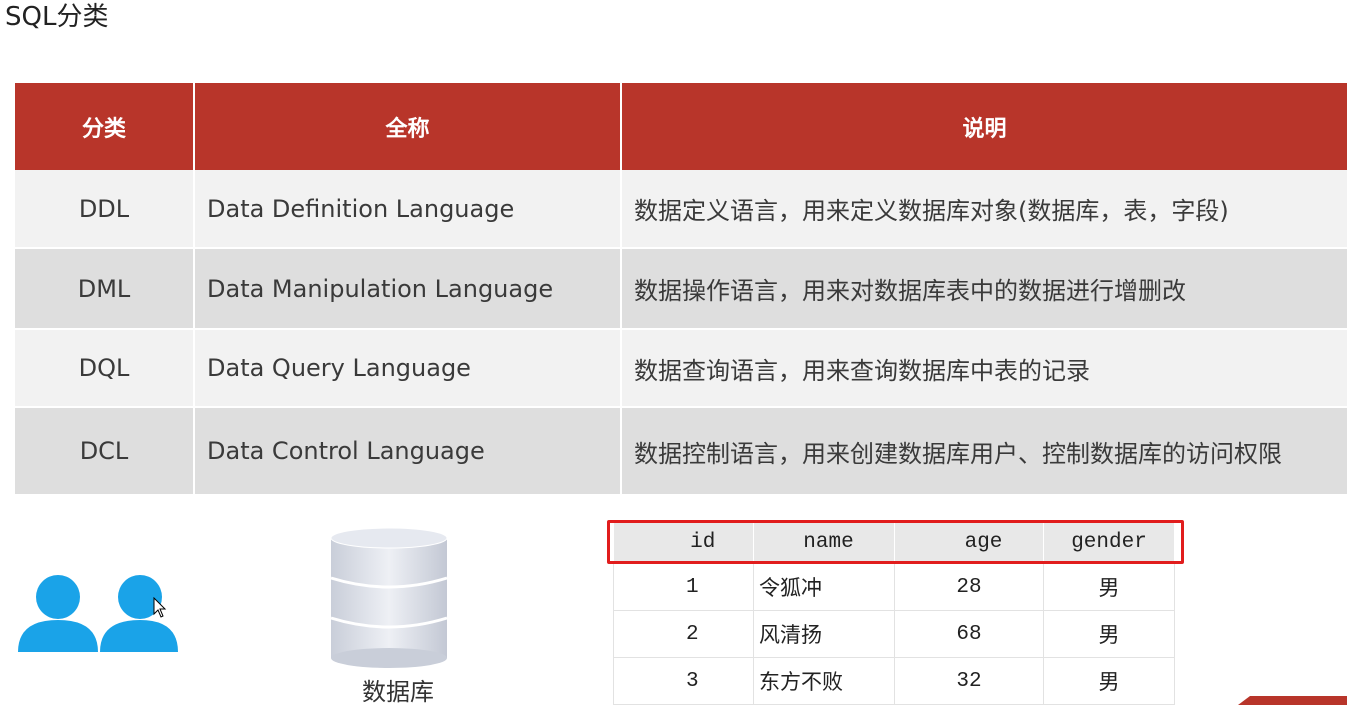 This screenshot has width=1347, height=707. Describe the element at coordinates (683, 587) in the screenshot. I see `id-cell: 1` at that location.